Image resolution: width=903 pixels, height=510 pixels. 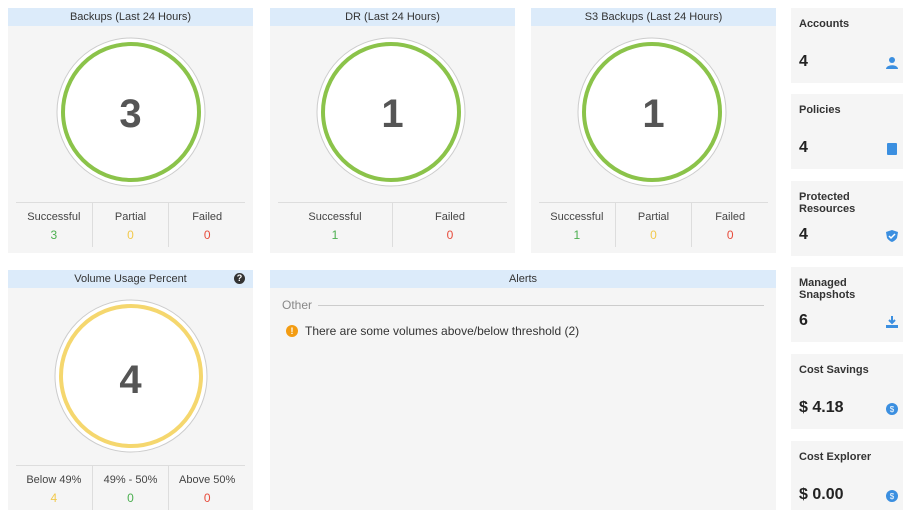 What do you see at coordinates (239, 278) in the screenshot?
I see `question-circle-icon: ?` at bounding box center [239, 278].